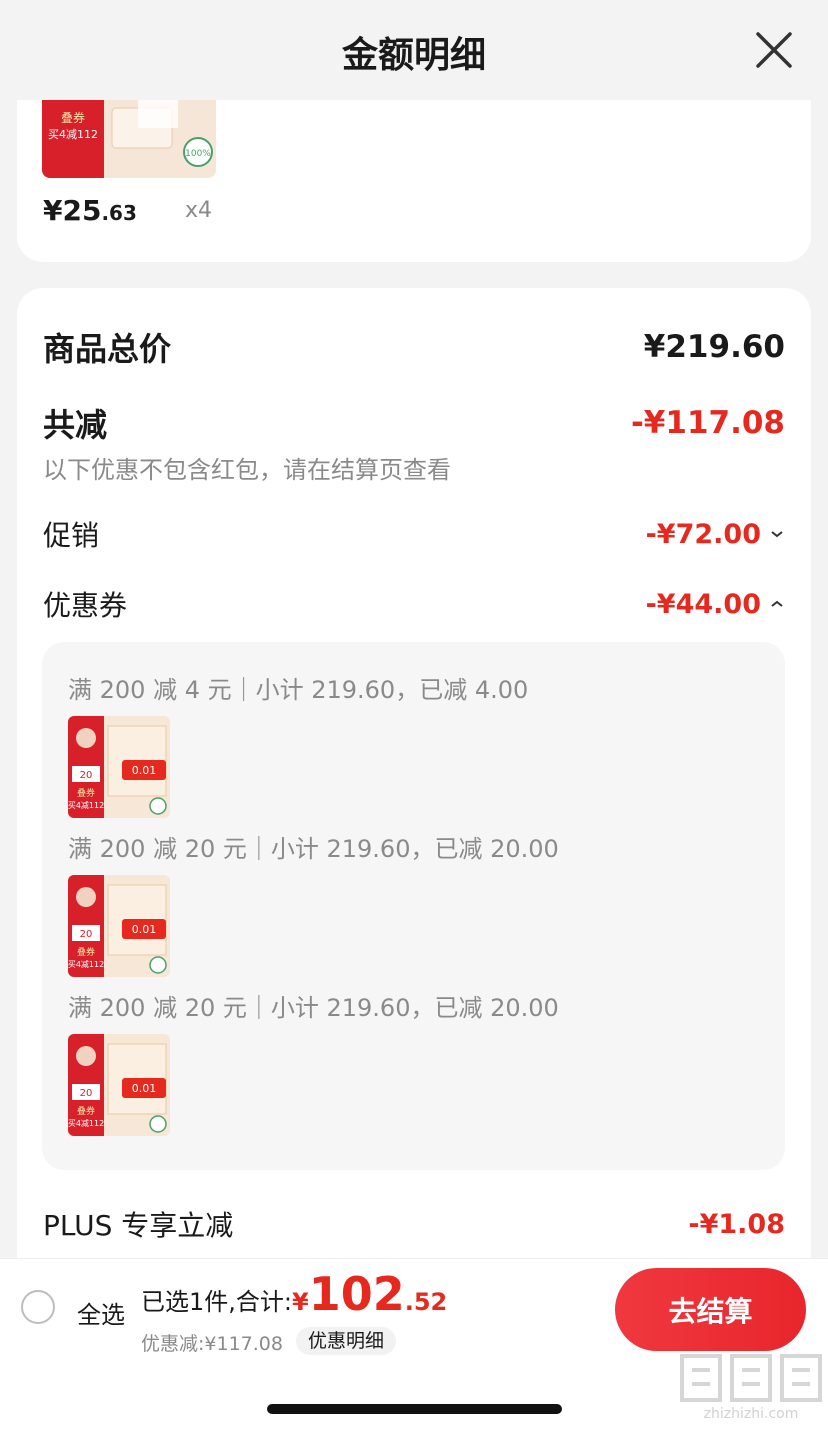  What do you see at coordinates (71, 535) in the screenshot?
I see `promo-label: 促销` at bounding box center [71, 535].